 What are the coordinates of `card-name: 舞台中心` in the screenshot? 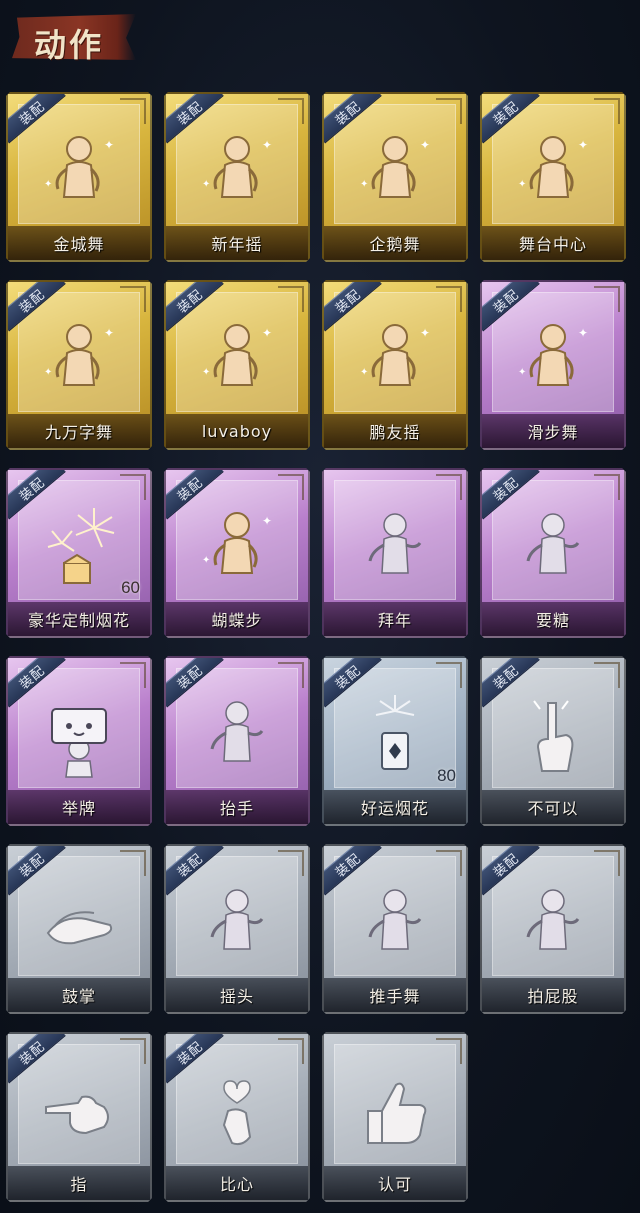 It's located at (552, 244).